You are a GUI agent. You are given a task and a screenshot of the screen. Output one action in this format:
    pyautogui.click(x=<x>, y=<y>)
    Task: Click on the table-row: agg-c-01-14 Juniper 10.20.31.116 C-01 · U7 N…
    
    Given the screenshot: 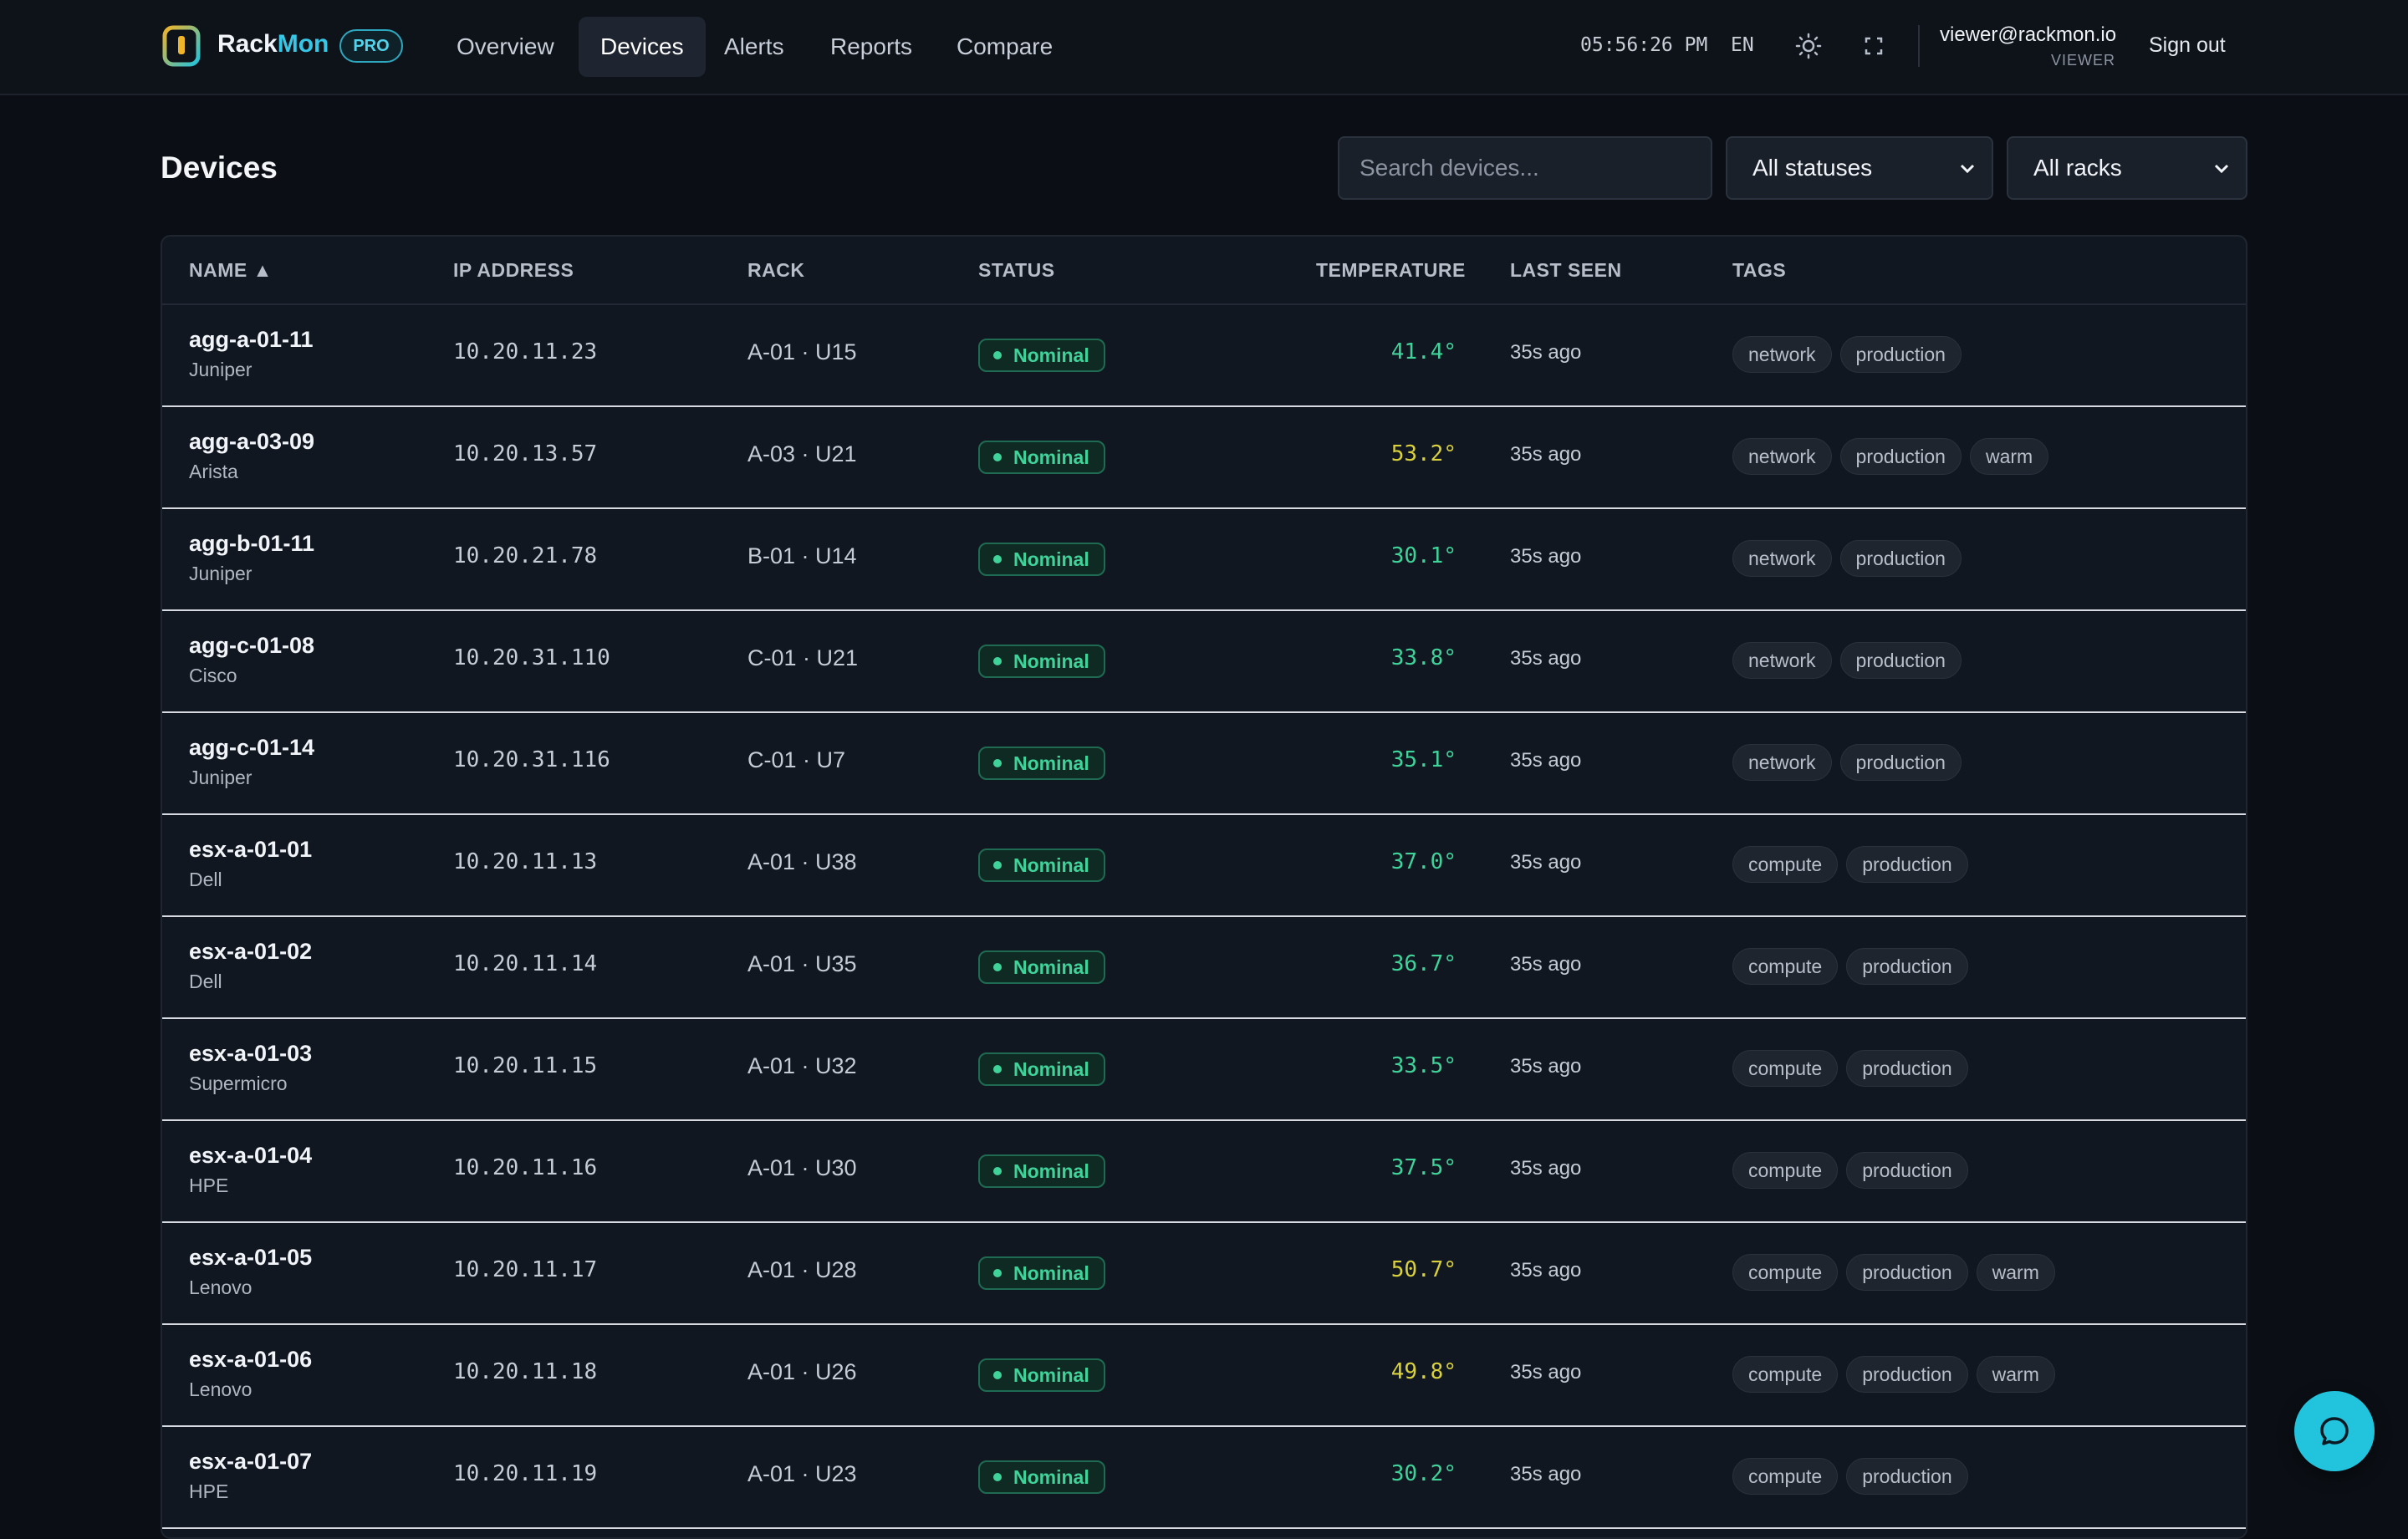 What is the action you would take?
    pyautogui.click(x=1204, y=763)
    